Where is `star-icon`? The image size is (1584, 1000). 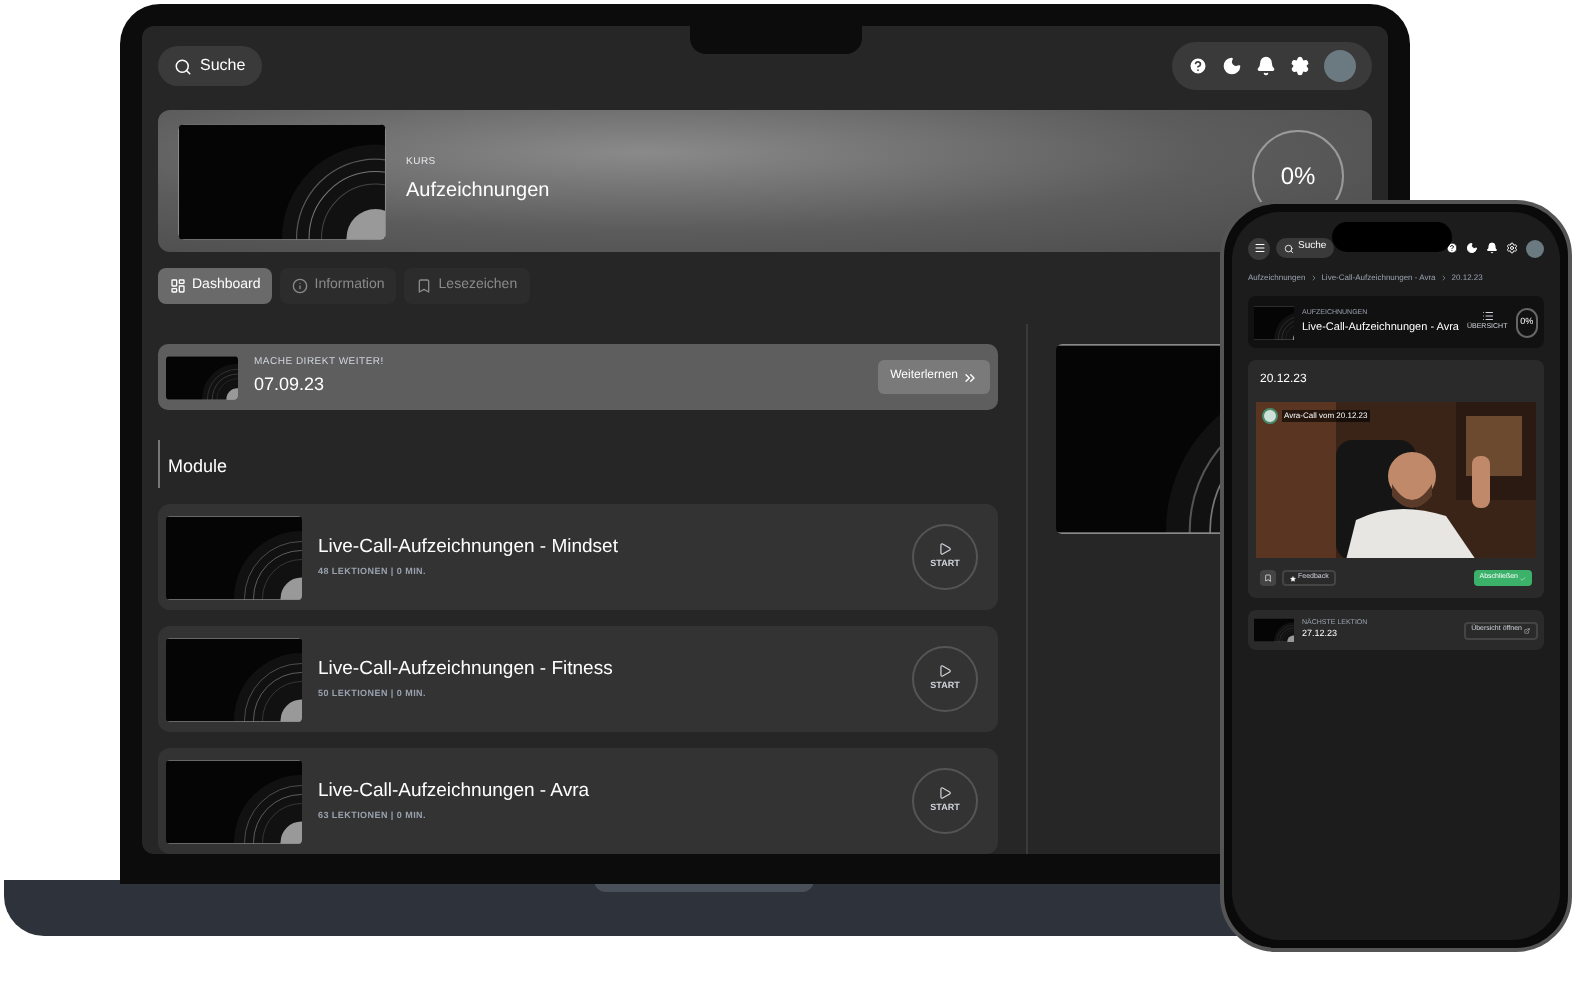 star-icon is located at coordinates (1293, 578).